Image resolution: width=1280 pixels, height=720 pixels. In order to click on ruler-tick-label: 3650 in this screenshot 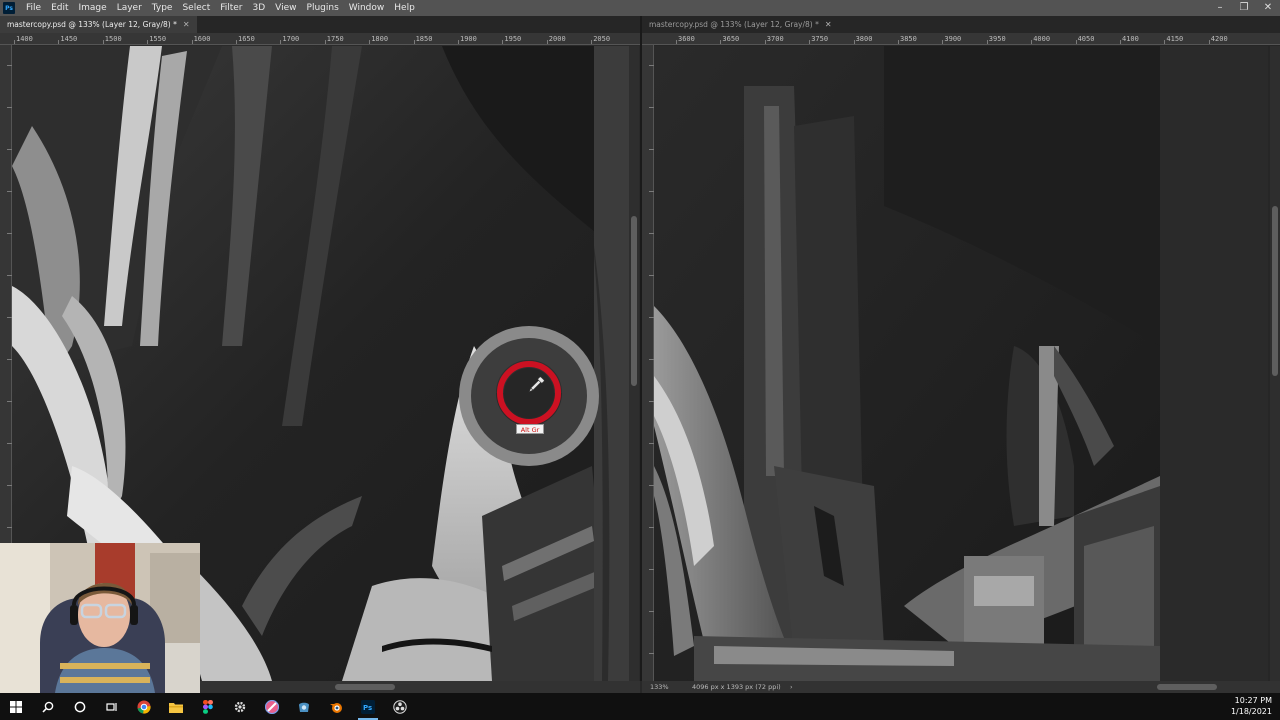, I will do `click(731, 39)`.